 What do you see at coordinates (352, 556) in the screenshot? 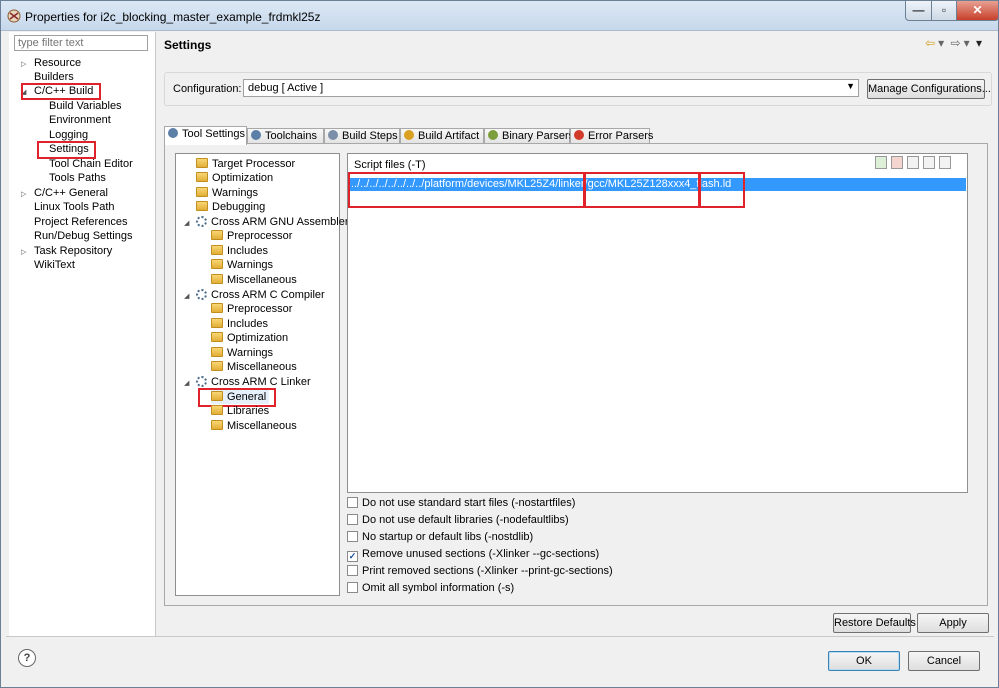
I see `checkbox: ✓` at bounding box center [352, 556].